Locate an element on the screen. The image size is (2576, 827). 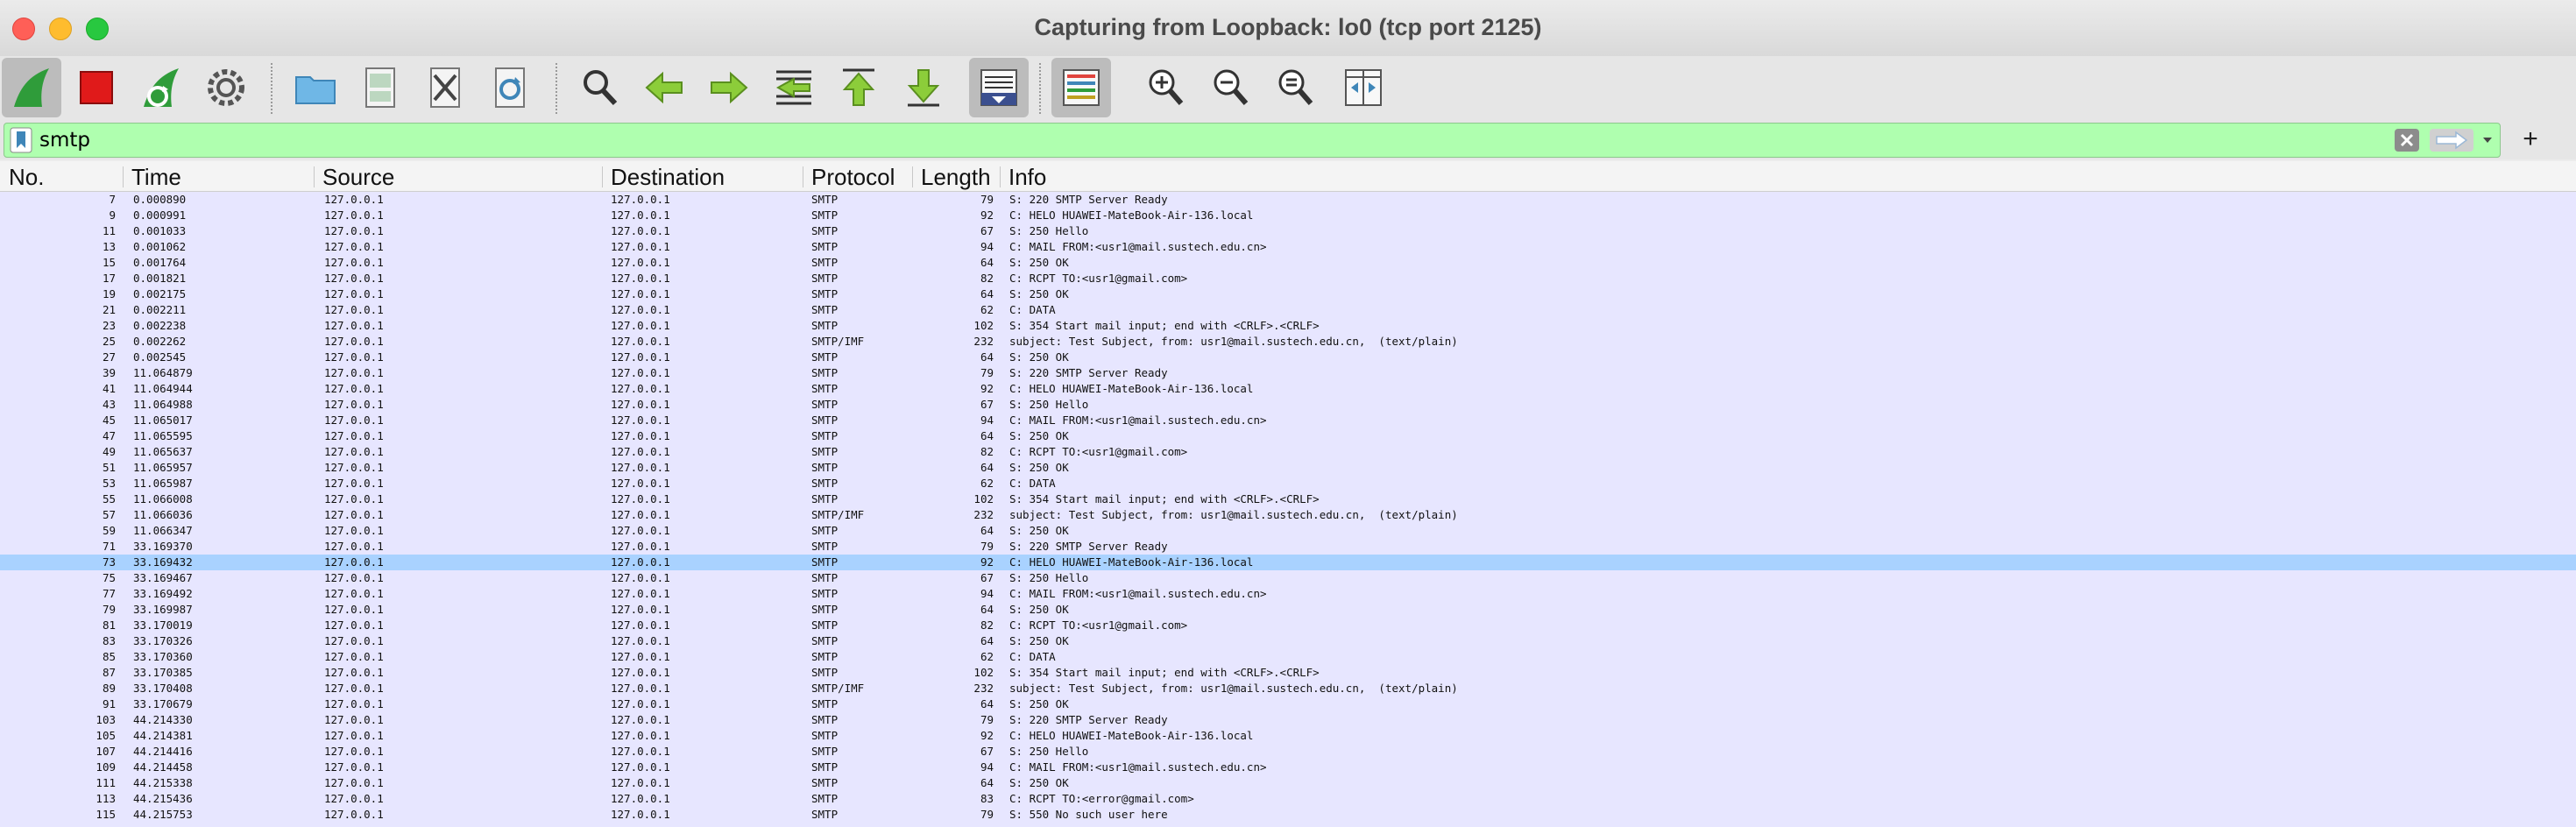
go-to-first-button is located at coordinates (858, 87).